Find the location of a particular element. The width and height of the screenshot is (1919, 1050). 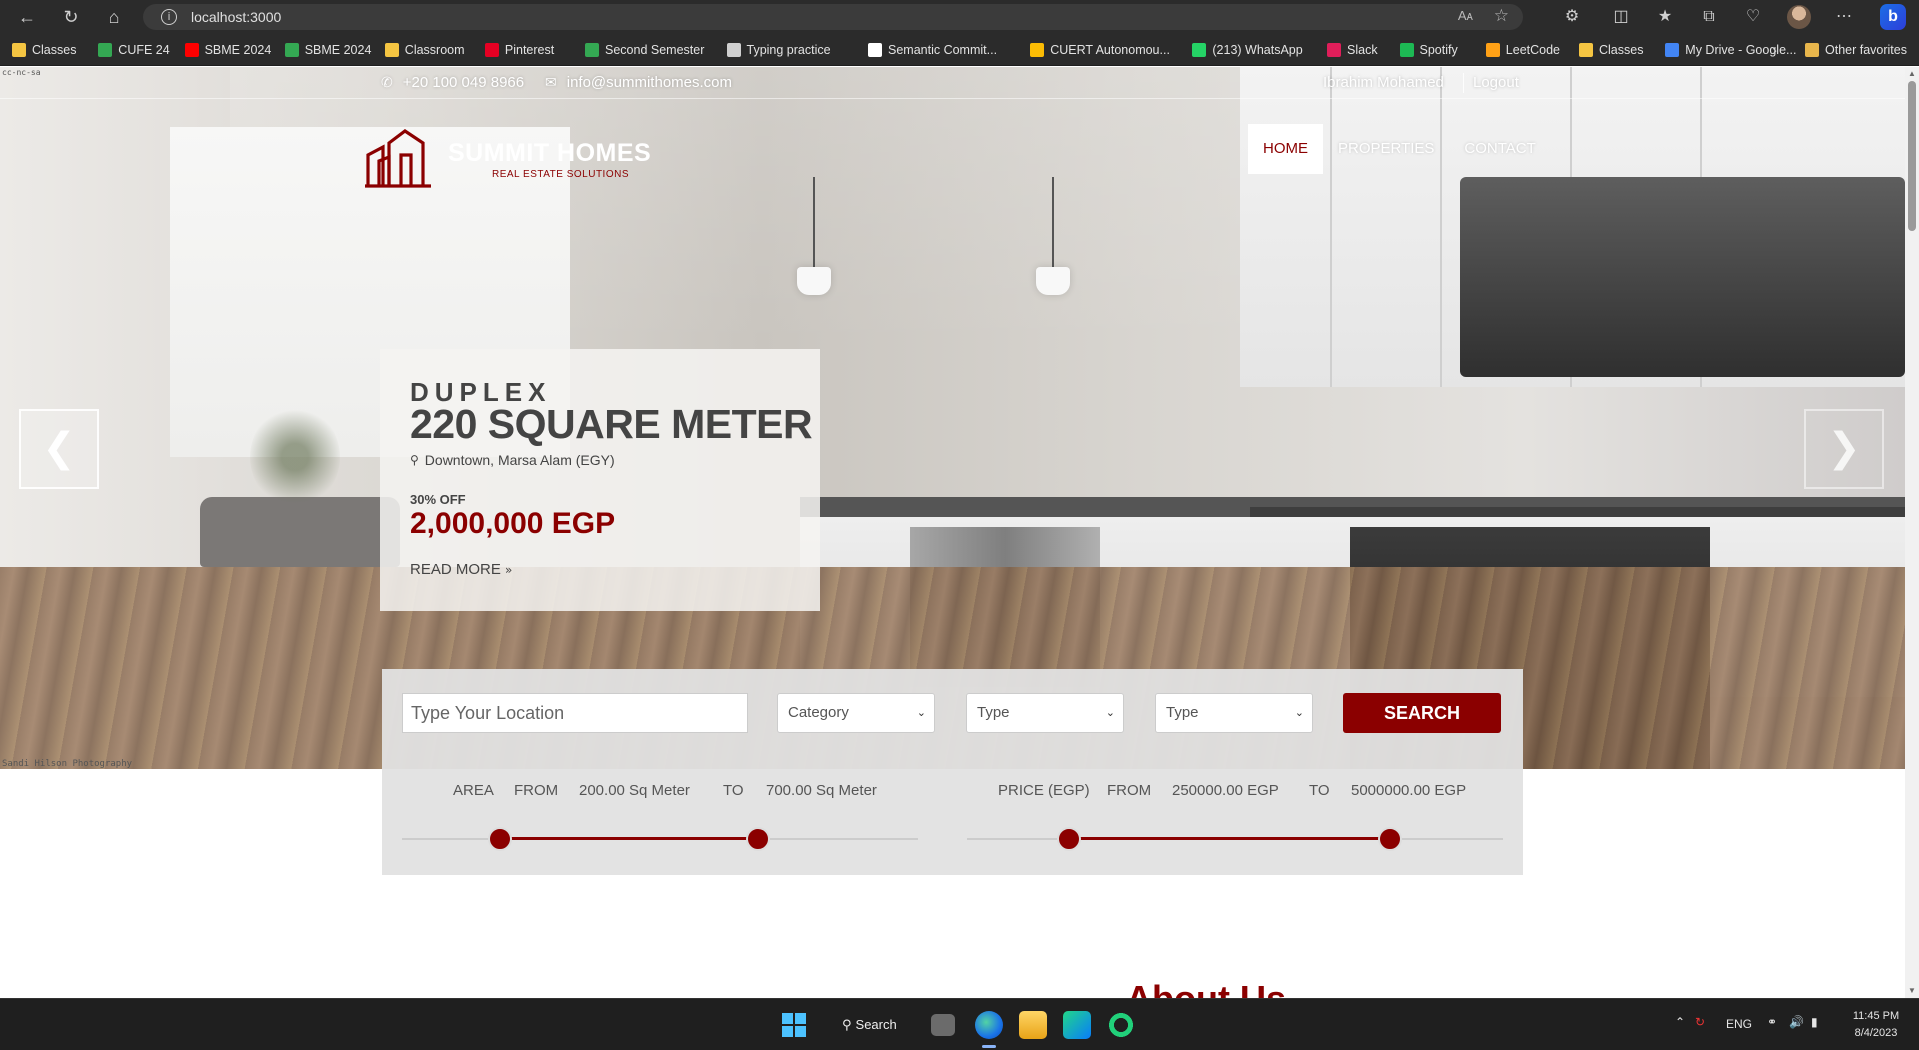

webstorm-icon is located at coordinates (1077, 1025).